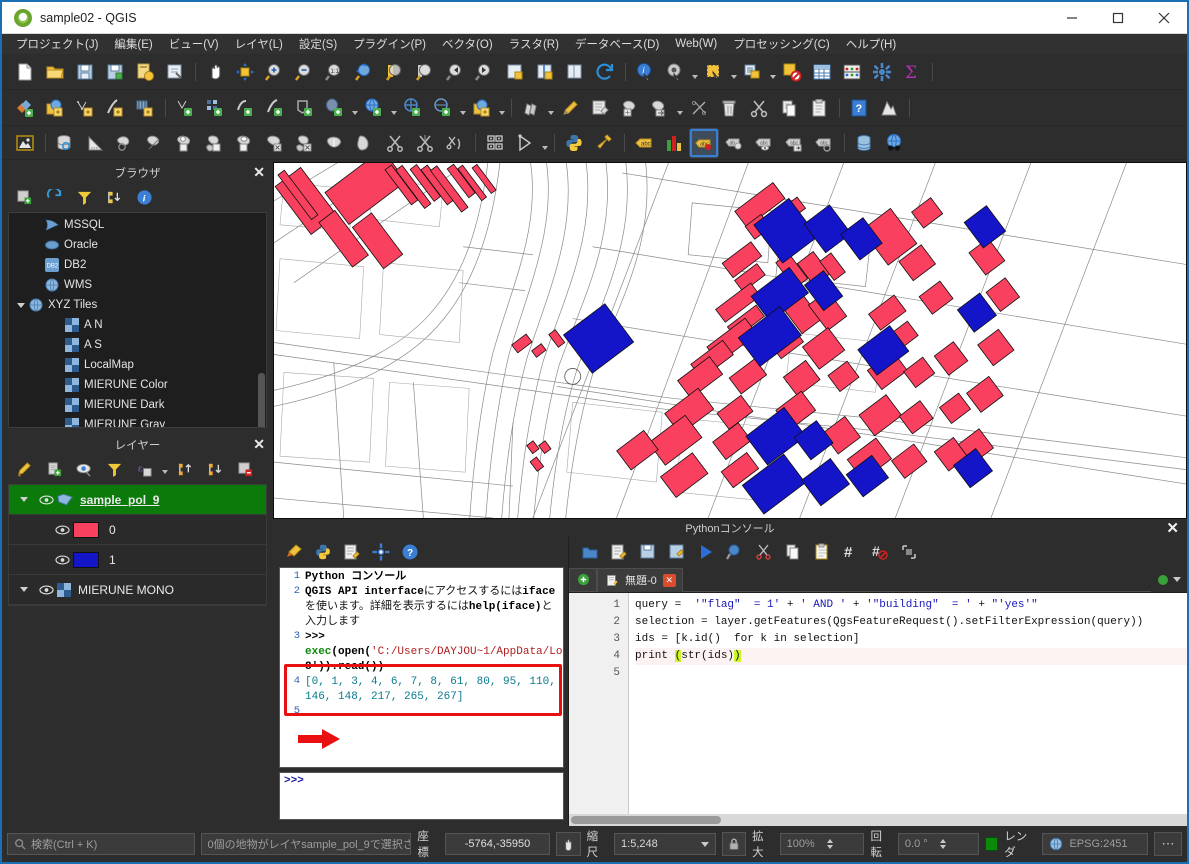 The height and width of the screenshot is (864, 1189). I want to click on uncomment-icon: #, so click(880, 552).